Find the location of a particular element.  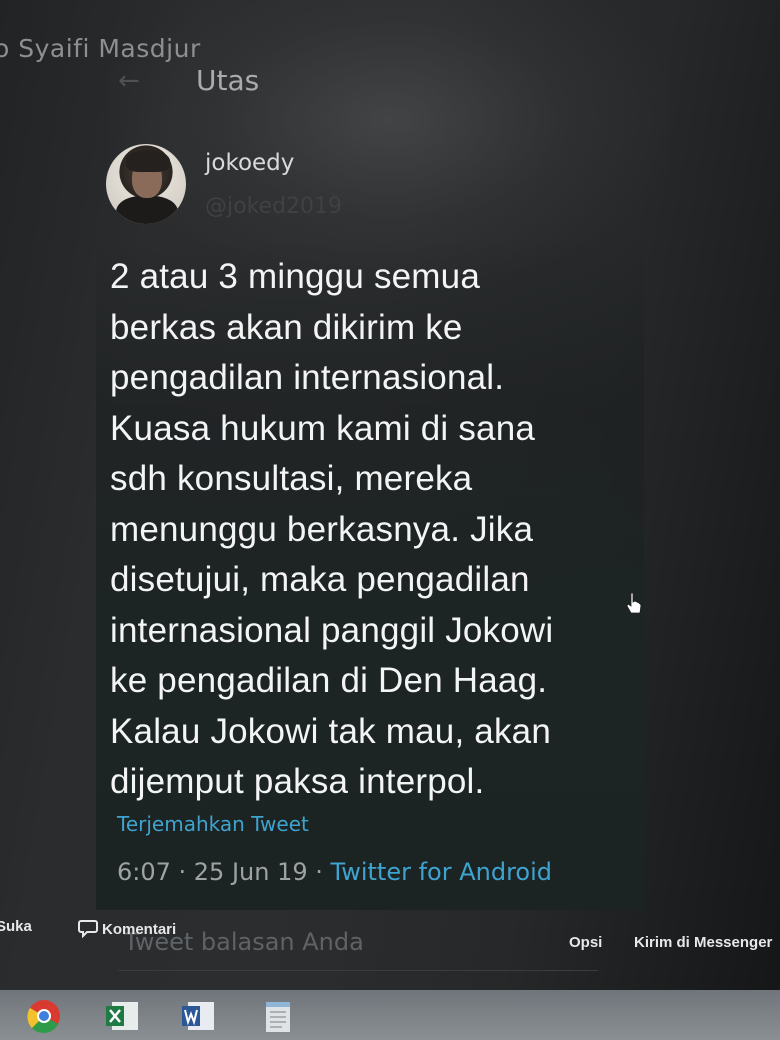

options-button: Opsi is located at coordinates (585, 942).